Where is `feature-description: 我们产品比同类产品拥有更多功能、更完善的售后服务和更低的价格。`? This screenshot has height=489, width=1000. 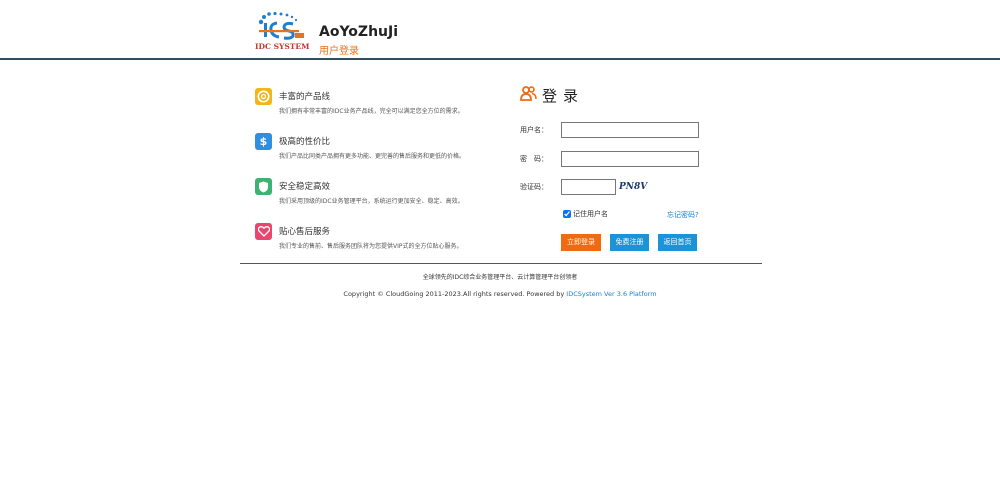 feature-description: 我们产品比同类产品拥有更多功能、更完善的售后服务和更低的价格。 is located at coordinates (372, 156).